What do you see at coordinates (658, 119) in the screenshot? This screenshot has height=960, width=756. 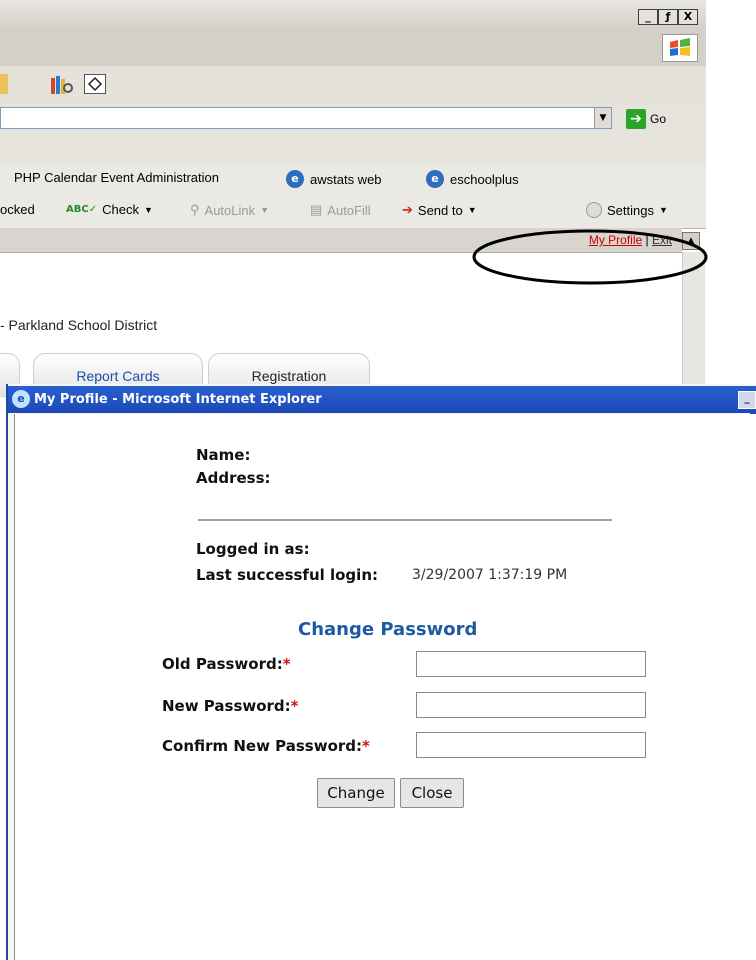 I see `go-label: Go` at bounding box center [658, 119].